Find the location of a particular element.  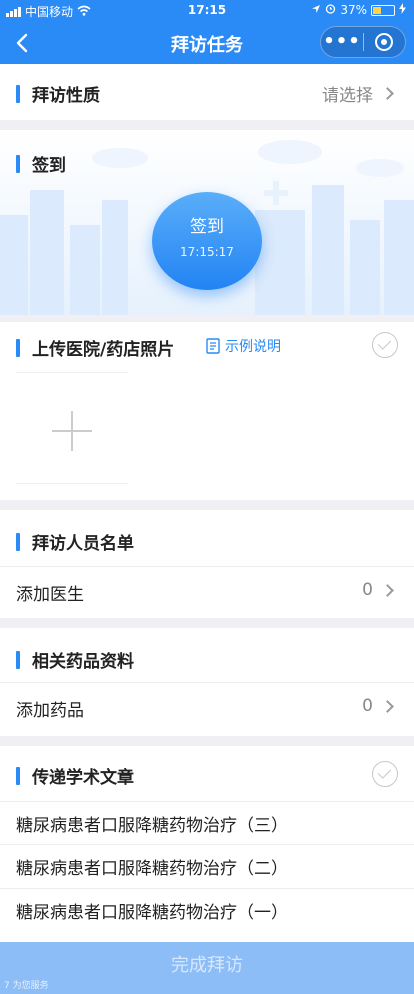

example-link: 示例说明 is located at coordinates (243, 346).